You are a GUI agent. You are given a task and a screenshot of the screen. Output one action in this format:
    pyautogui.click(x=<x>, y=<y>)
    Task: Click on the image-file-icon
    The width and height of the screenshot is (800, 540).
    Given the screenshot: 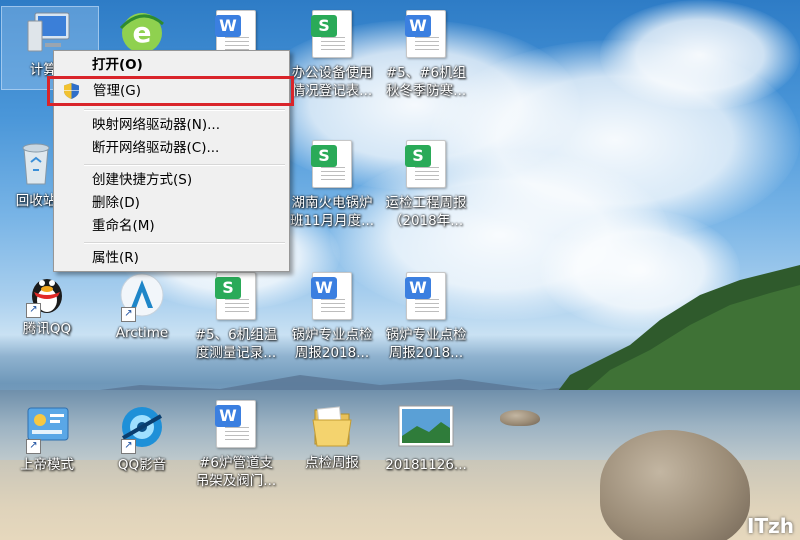 What is the action you would take?
    pyautogui.click(x=426, y=427)
    